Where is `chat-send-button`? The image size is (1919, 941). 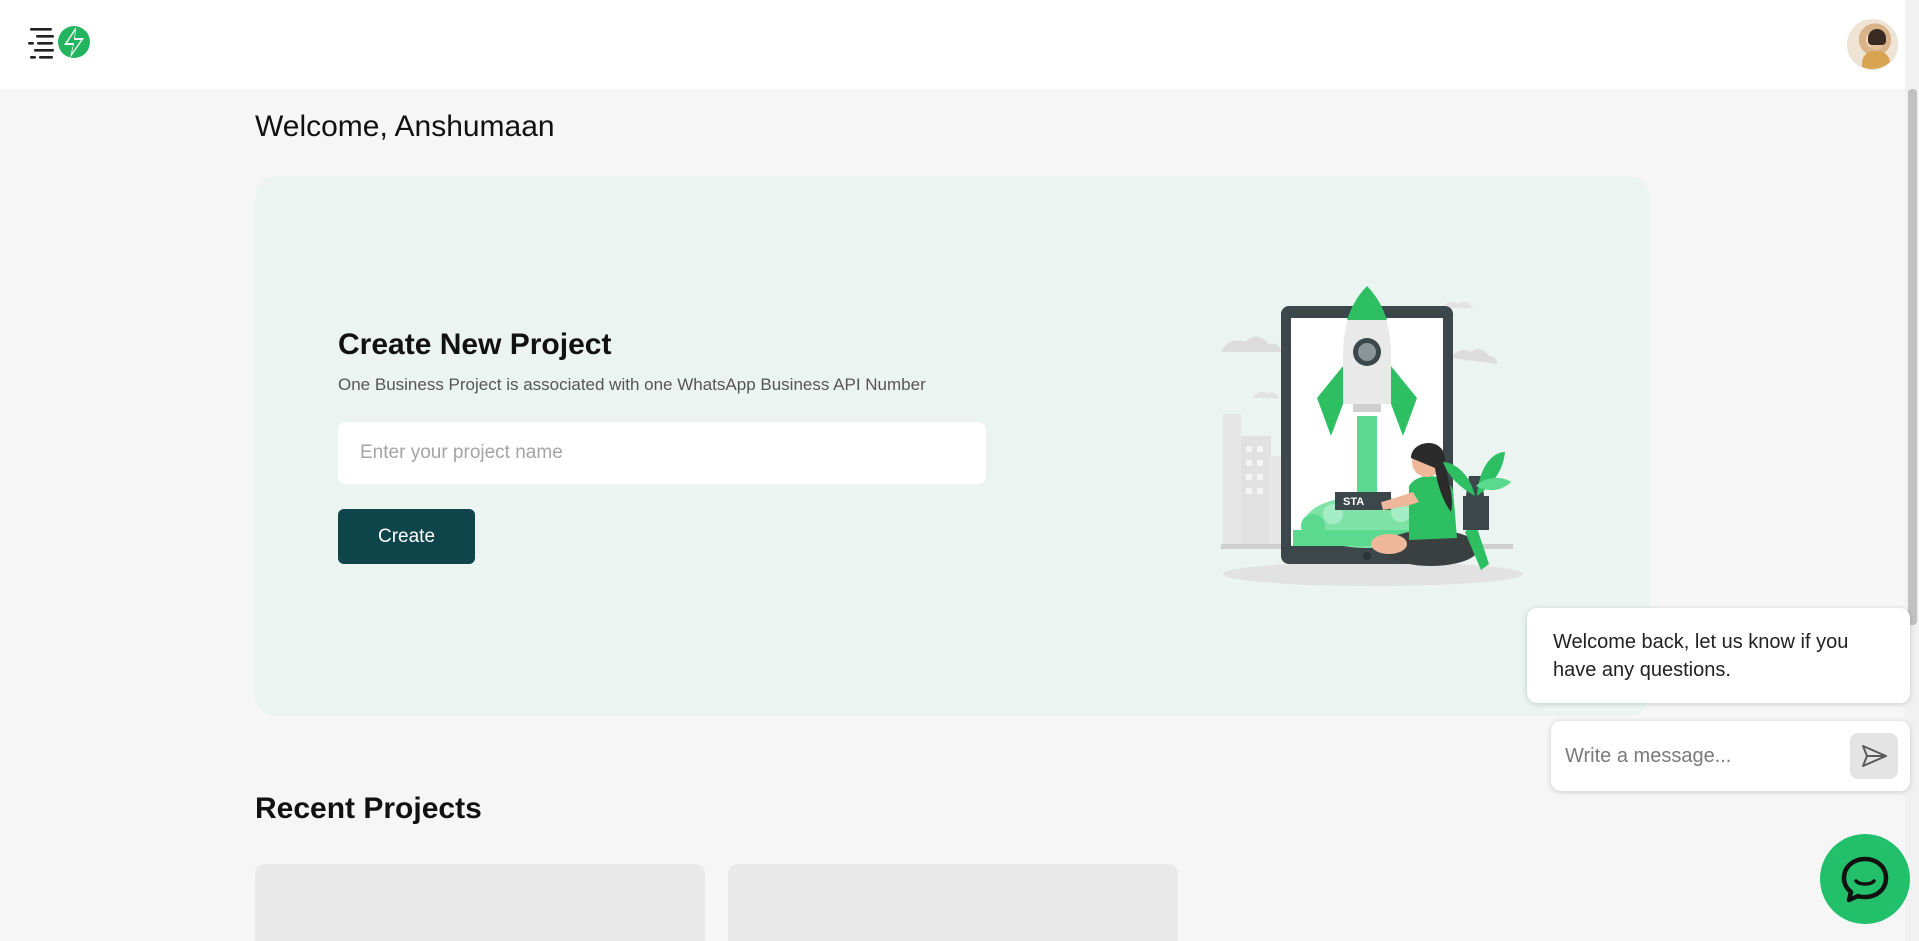 chat-send-button is located at coordinates (1874, 756).